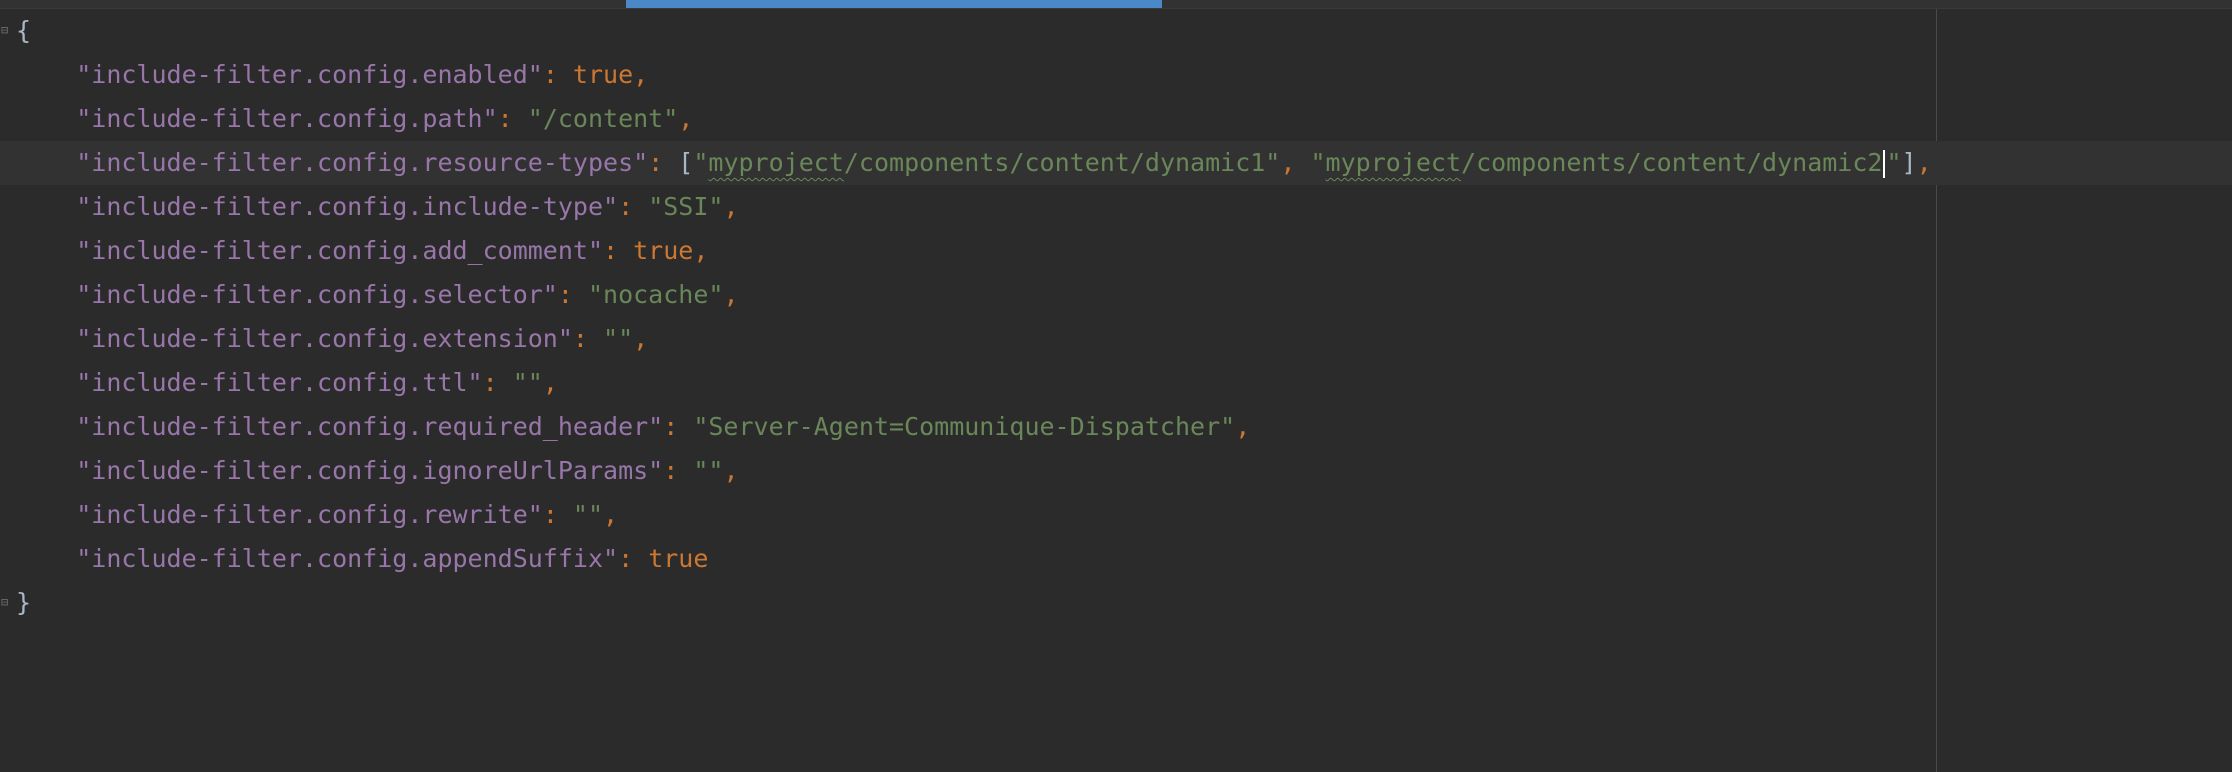 This screenshot has height=772, width=2232. What do you see at coordinates (7, 390) in the screenshot?
I see `editor-gutter: ⊟ ⊟` at bounding box center [7, 390].